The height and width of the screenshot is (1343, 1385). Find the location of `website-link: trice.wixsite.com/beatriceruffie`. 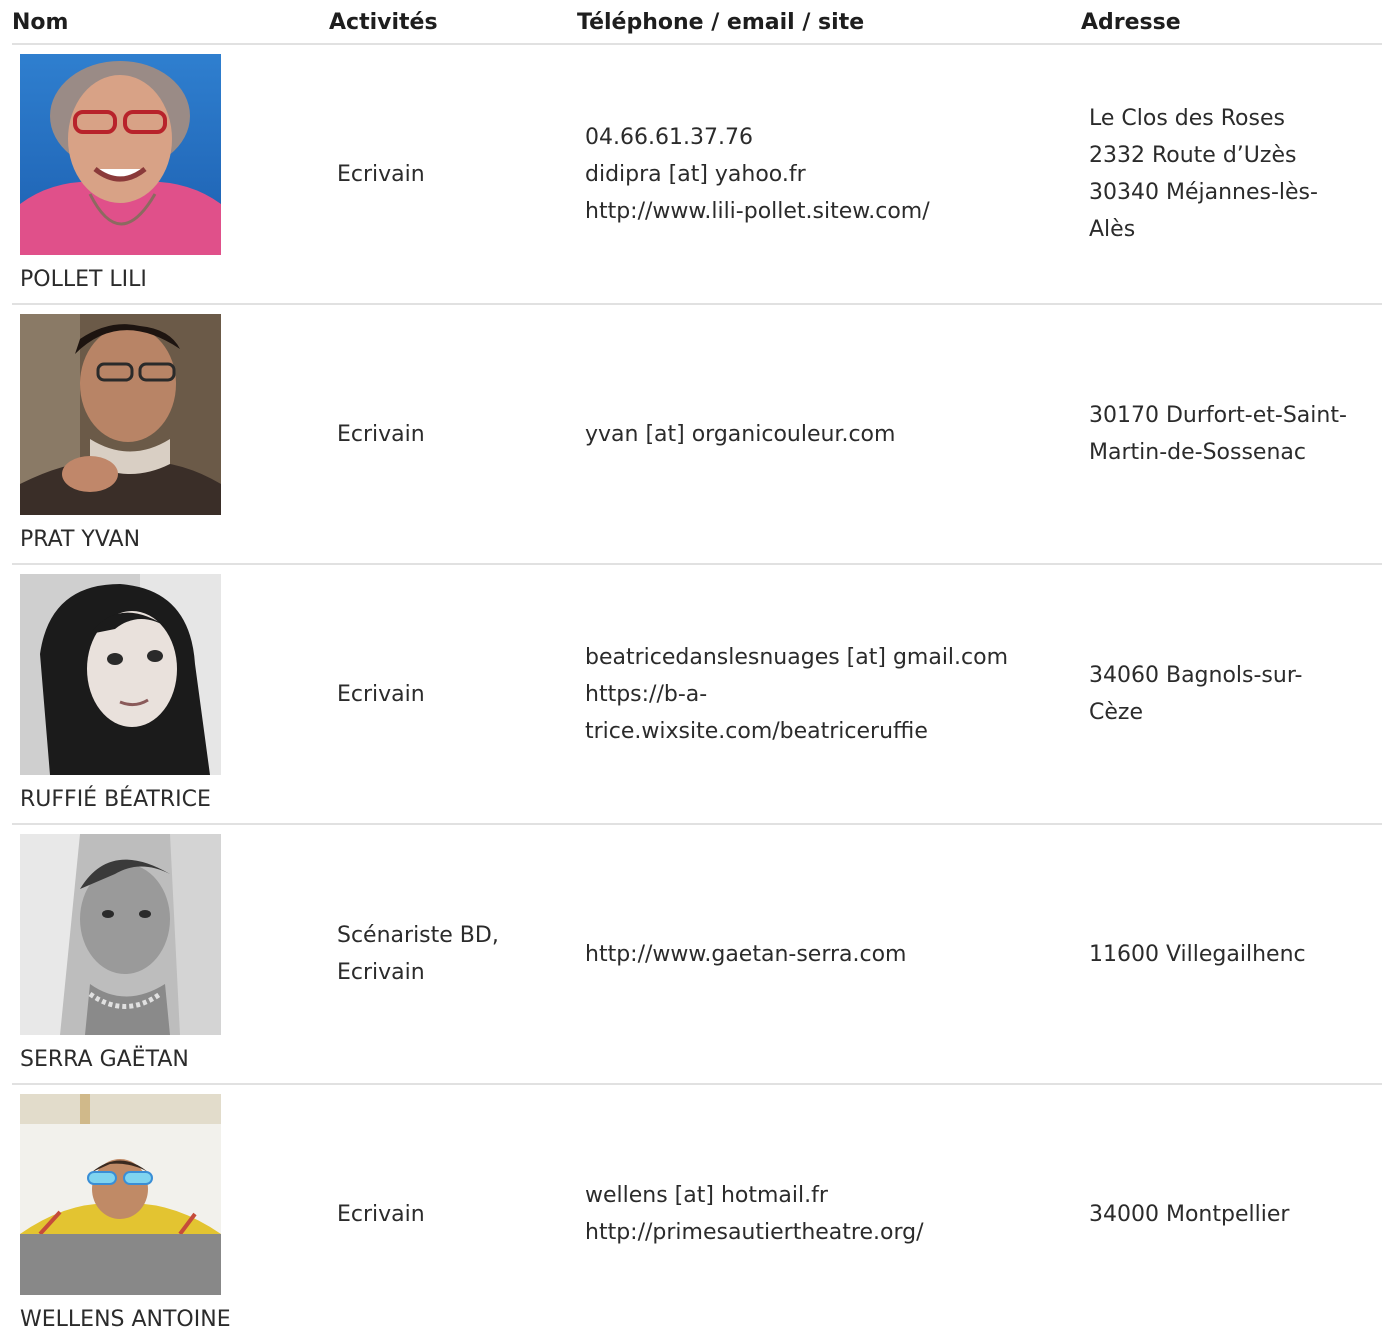

website-link: trice.wixsite.com/beatriceruffie is located at coordinates (796, 731).